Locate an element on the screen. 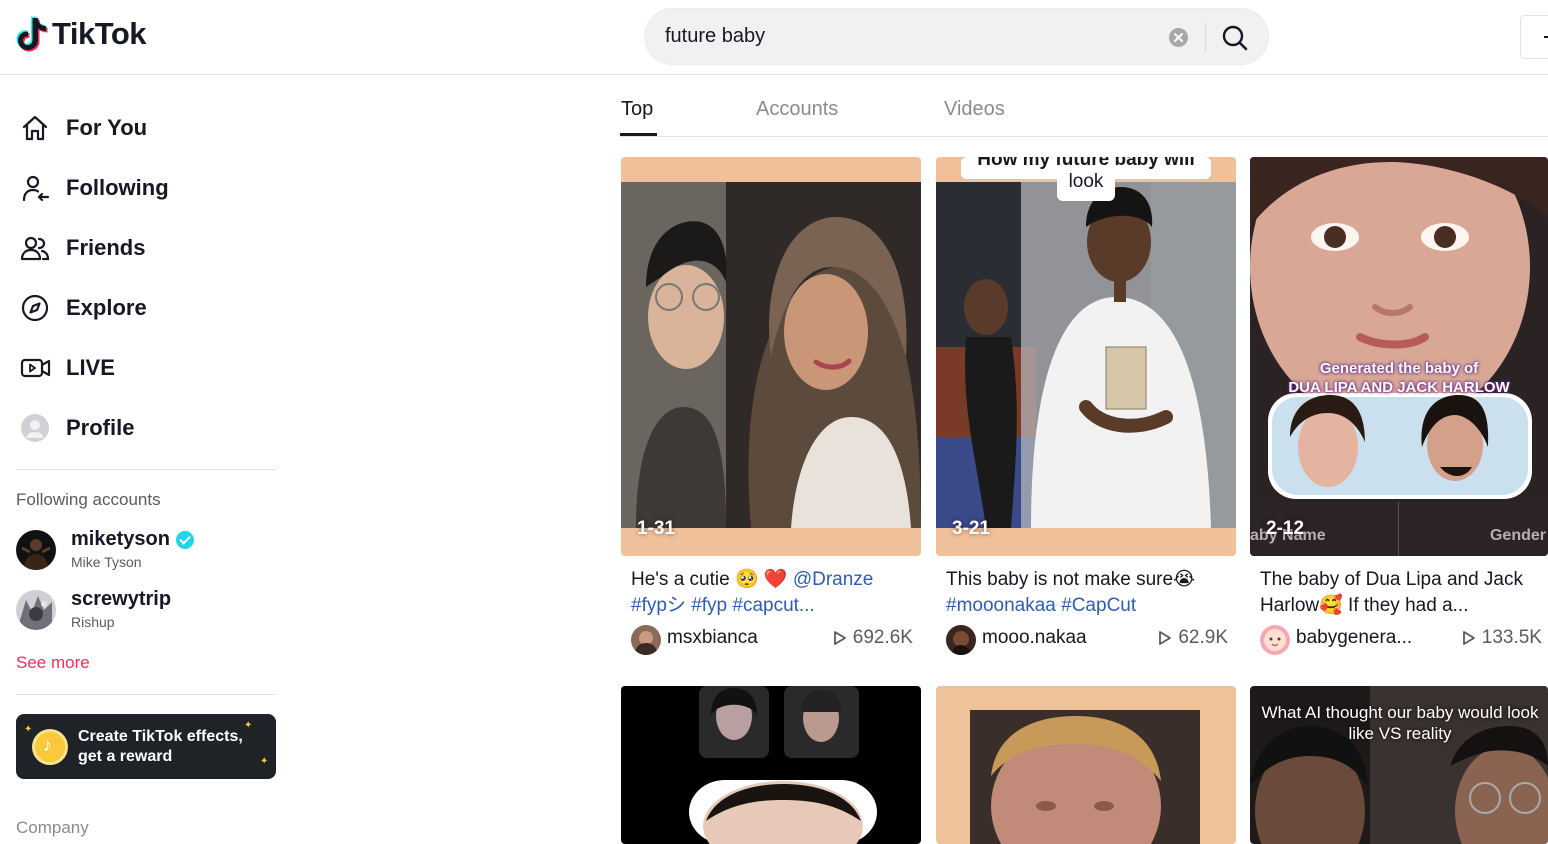 The image size is (1548, 844). video-meta: msxbianca 692.6K is located at coordinates (772, 639).